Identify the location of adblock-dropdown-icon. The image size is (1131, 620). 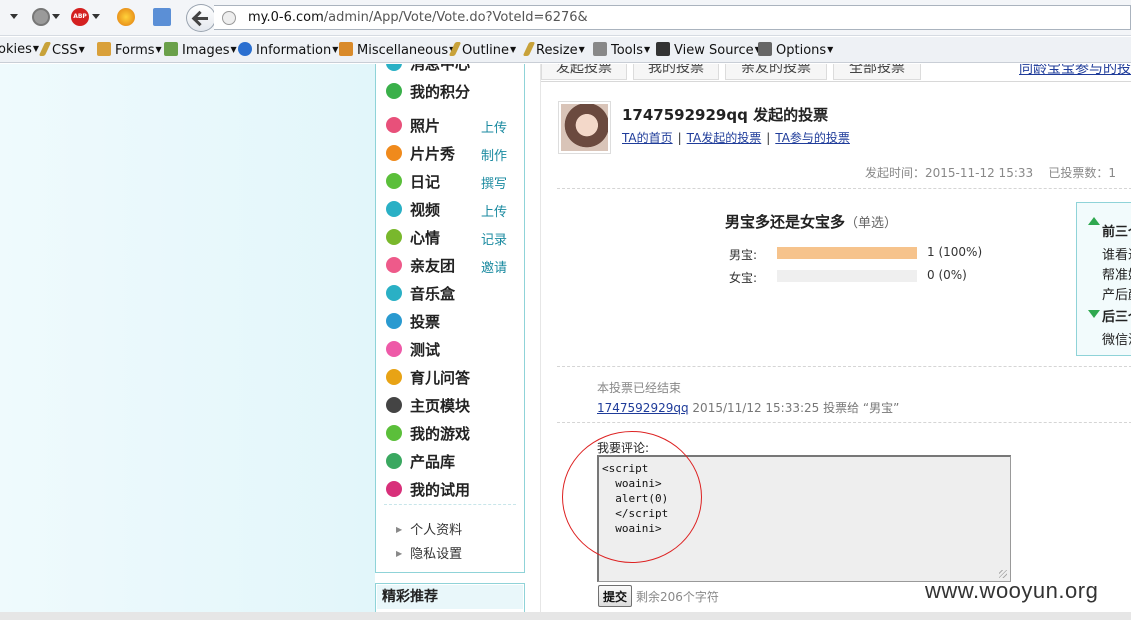
(96, 16).